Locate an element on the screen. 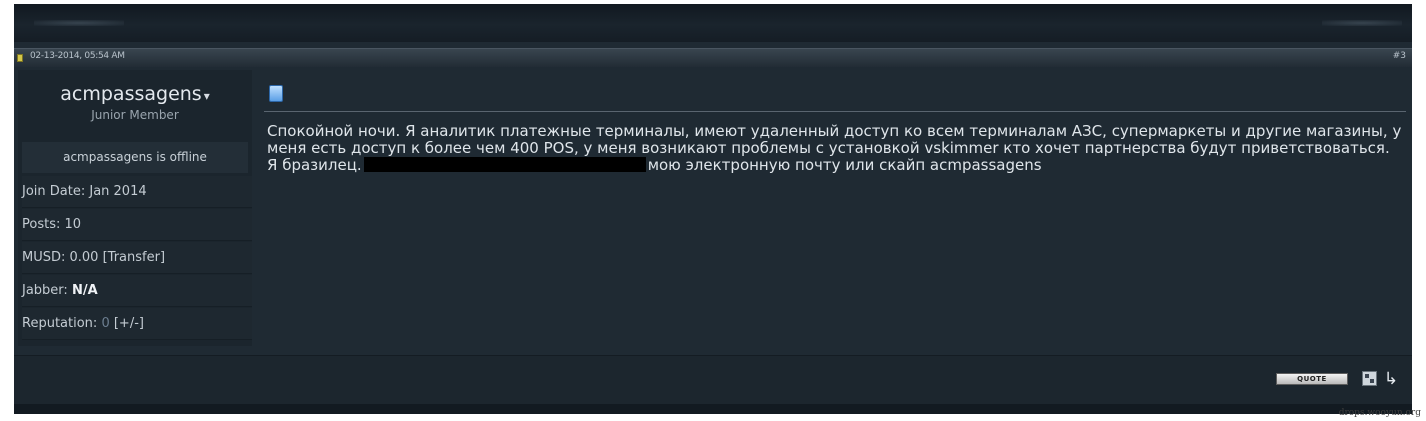 Image resolution: width=1426 pixels, height=421 pixels. post-header-bar is located at coordinates (713, 23).